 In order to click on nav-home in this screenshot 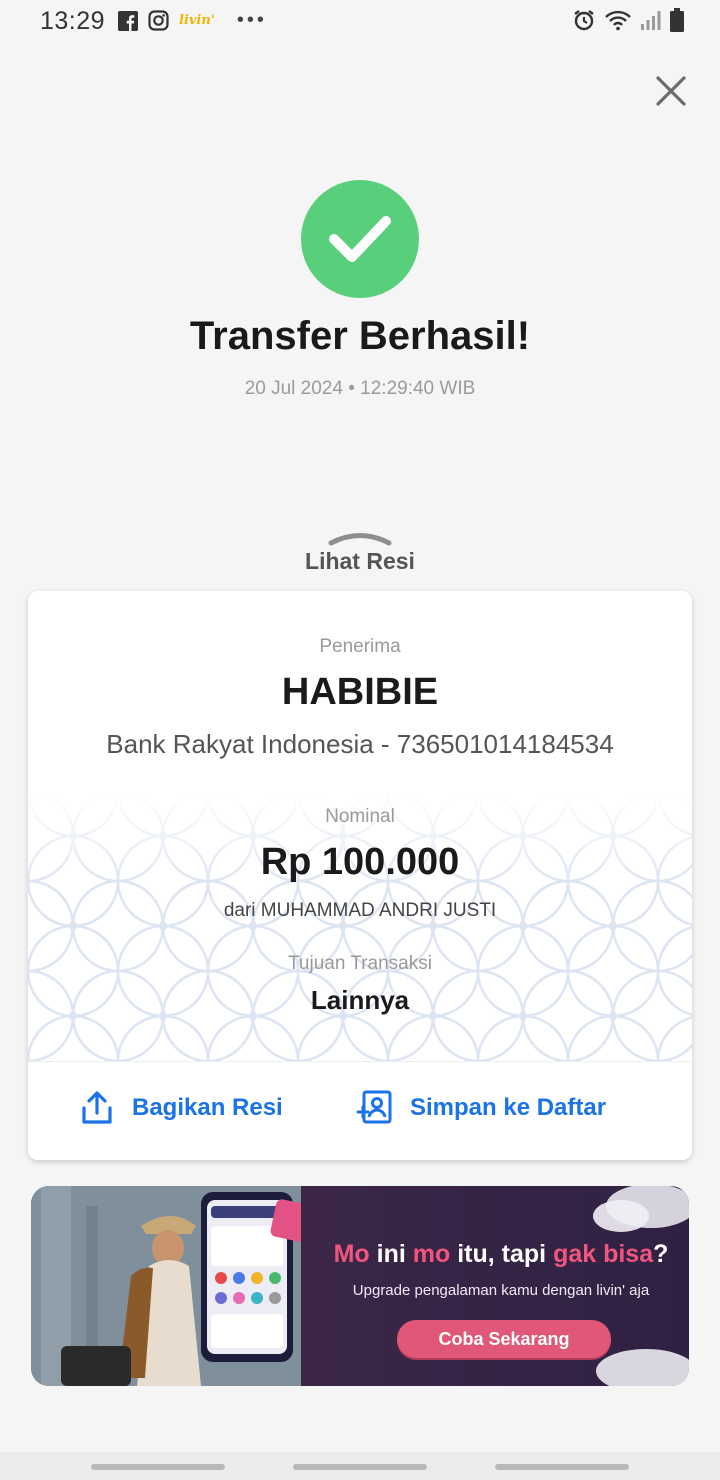, I will do `click(360, 1467)`.